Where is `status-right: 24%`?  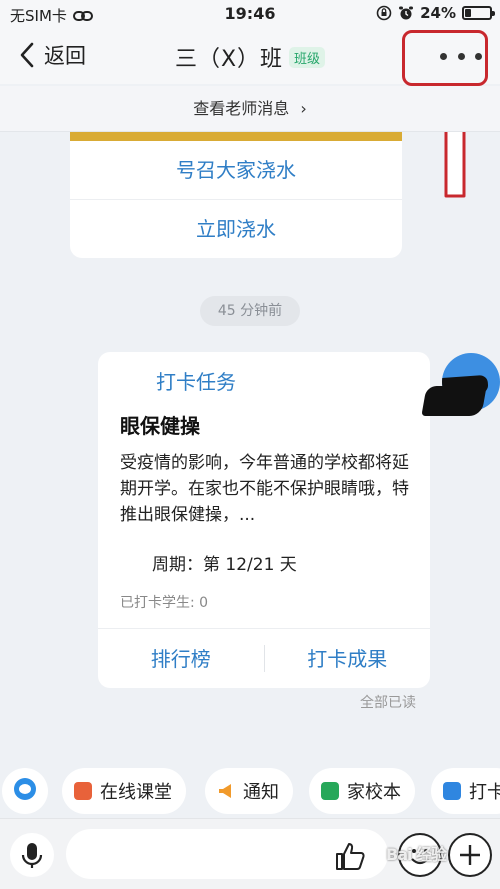
status-right: 24% is located at coordinates (435, 13).